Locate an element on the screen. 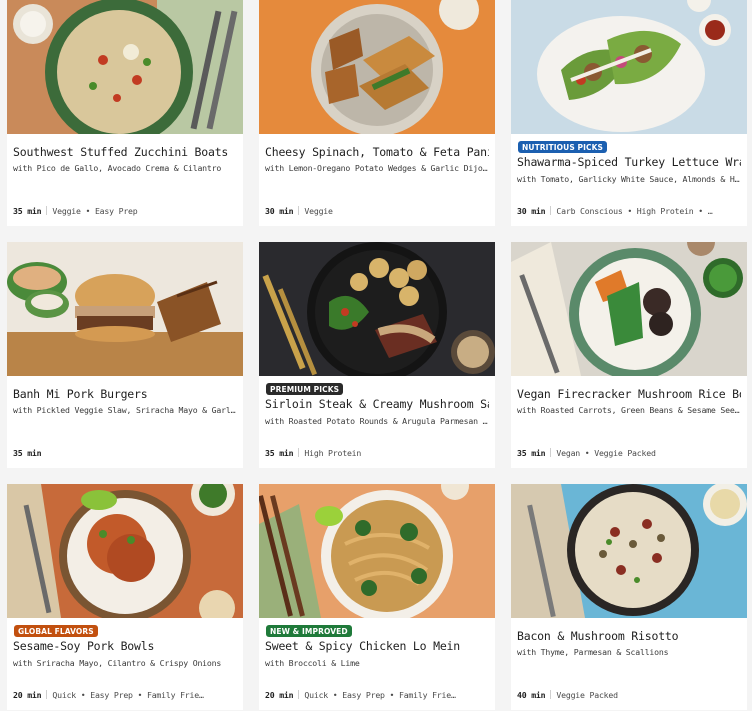  badge-new-improved: NEW & IMPROVED is located at coordinates (309, 631).